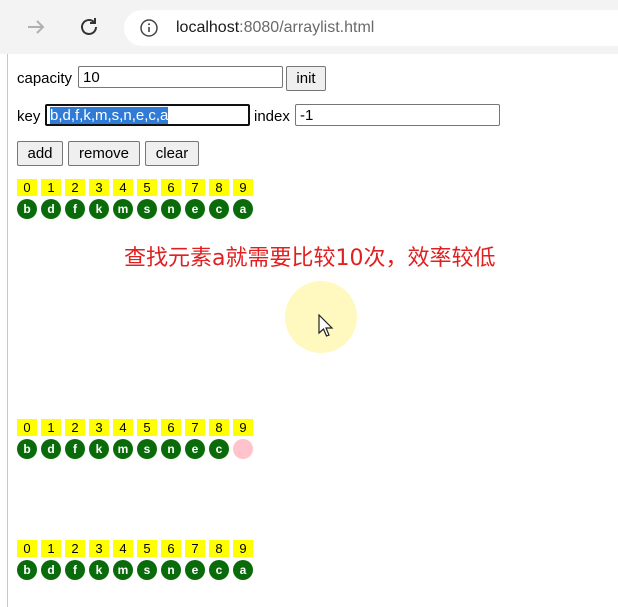  I want to click on mouse-pointer-icon, so click(326, 328).